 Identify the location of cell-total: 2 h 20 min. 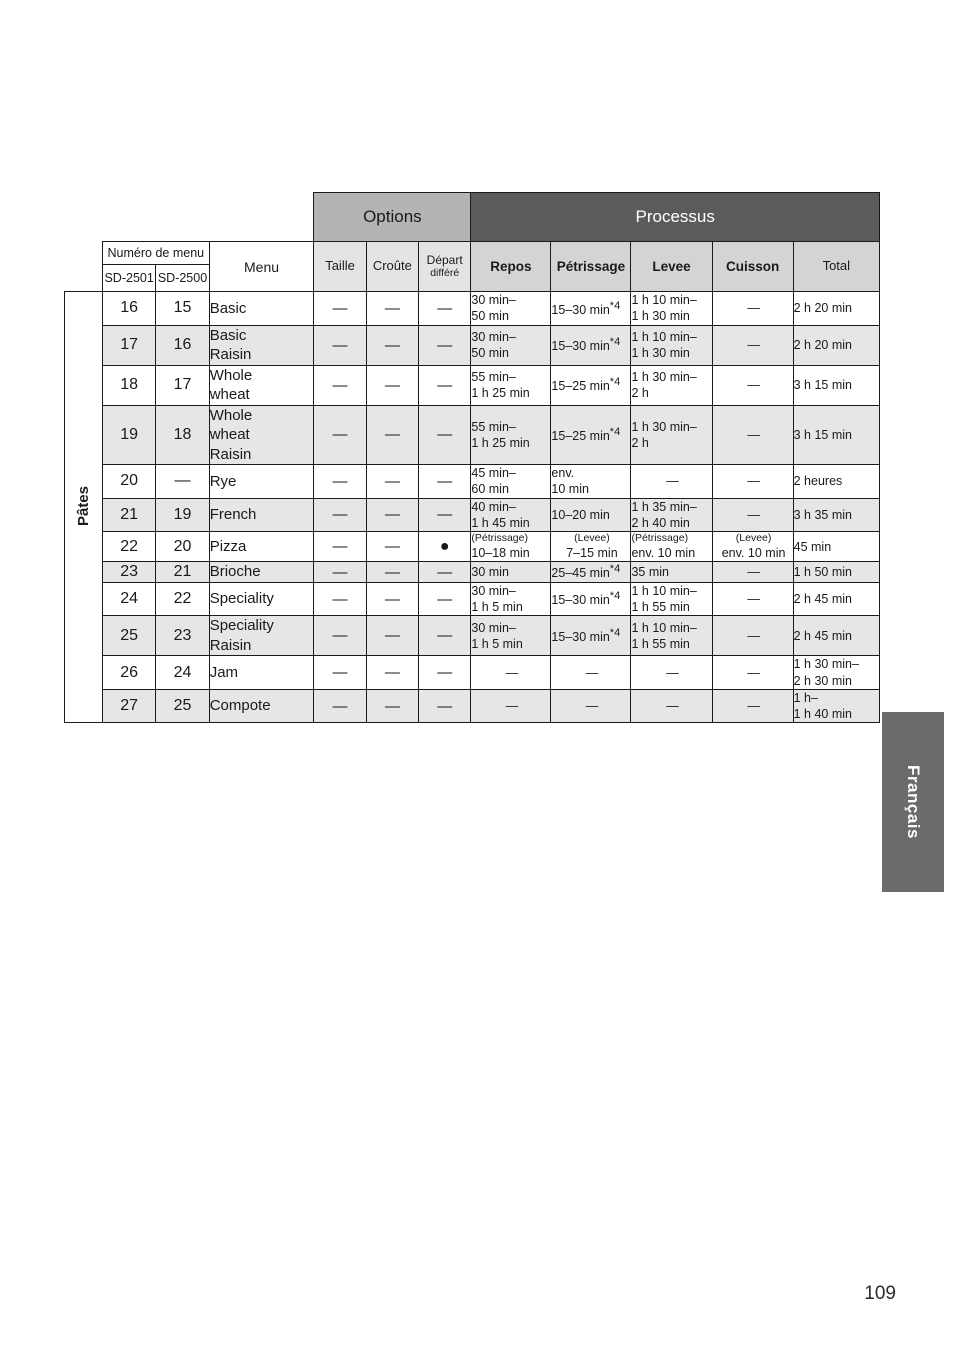
(836, 345).